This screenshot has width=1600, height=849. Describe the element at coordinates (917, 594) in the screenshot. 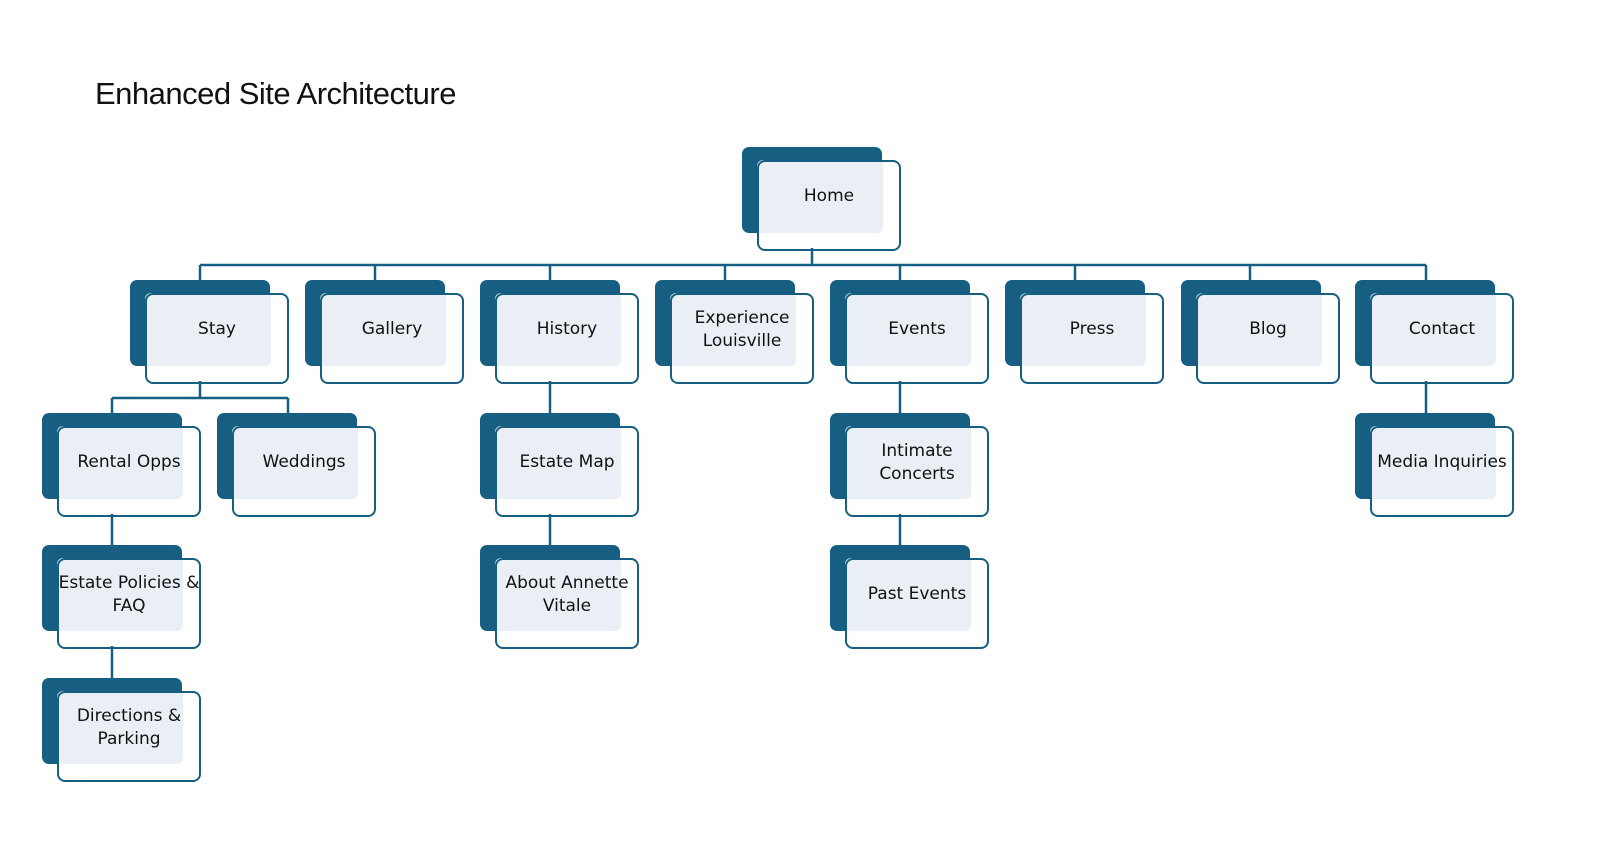

I see `node-label: Past Events` at that location.